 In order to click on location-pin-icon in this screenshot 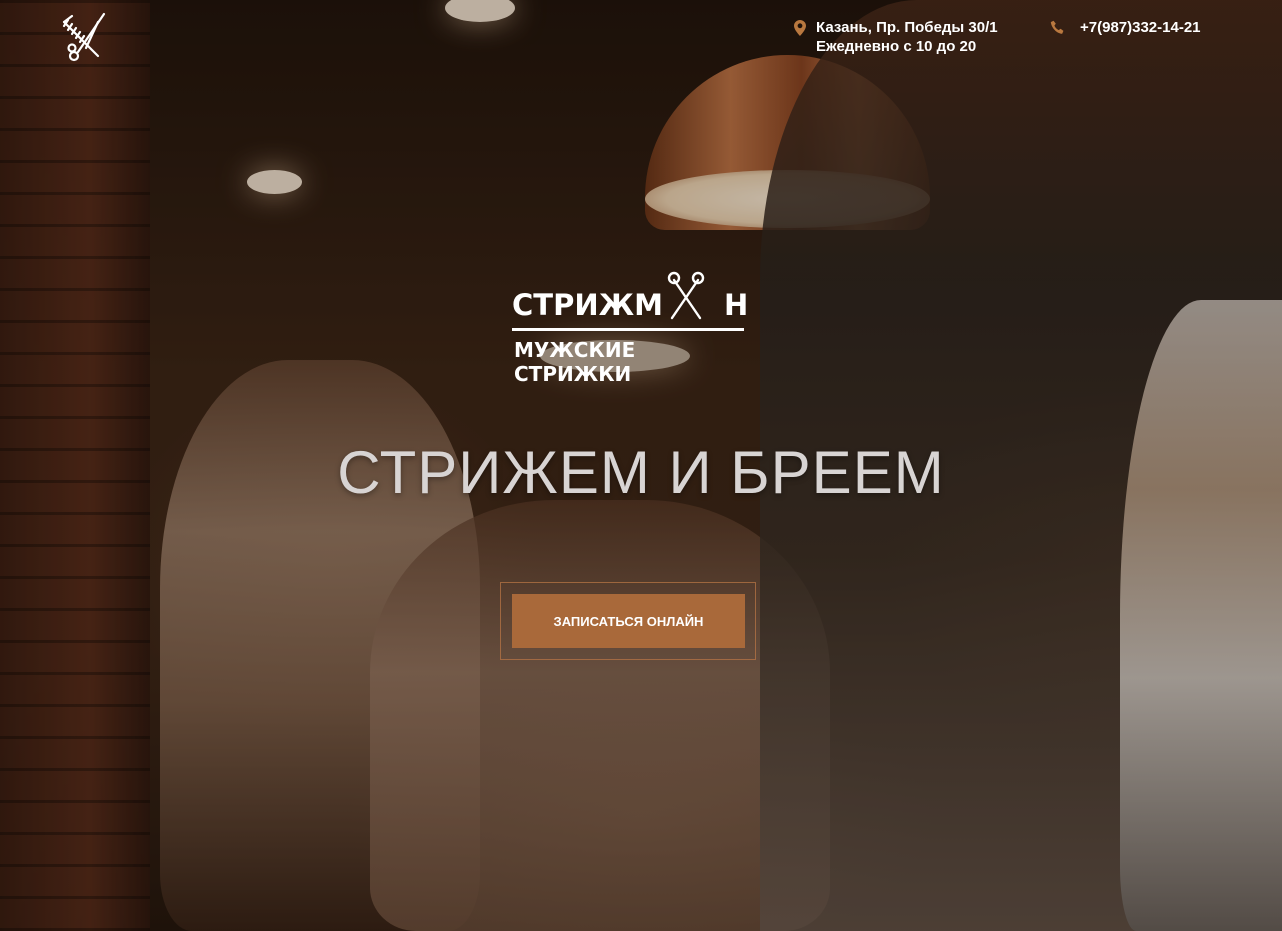, I will do `click(800, 28)`.